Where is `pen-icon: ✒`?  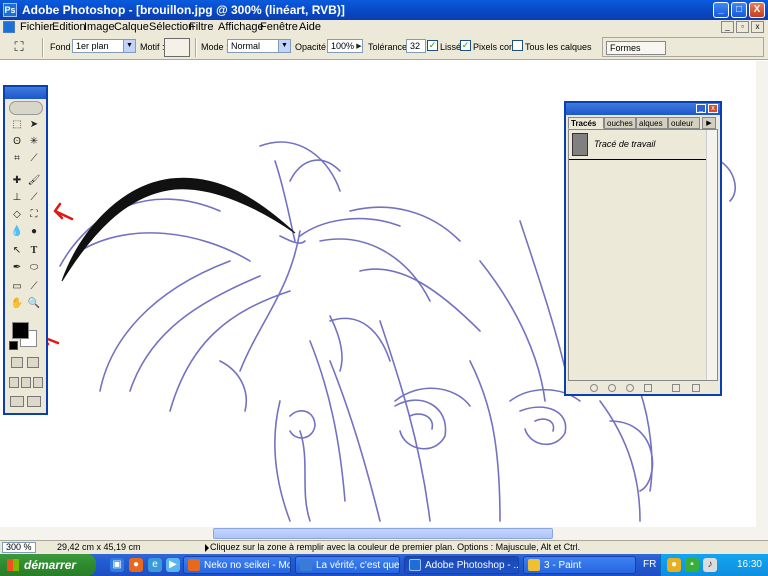
pen-icon: ✒ is located at coordinates (17, 268).